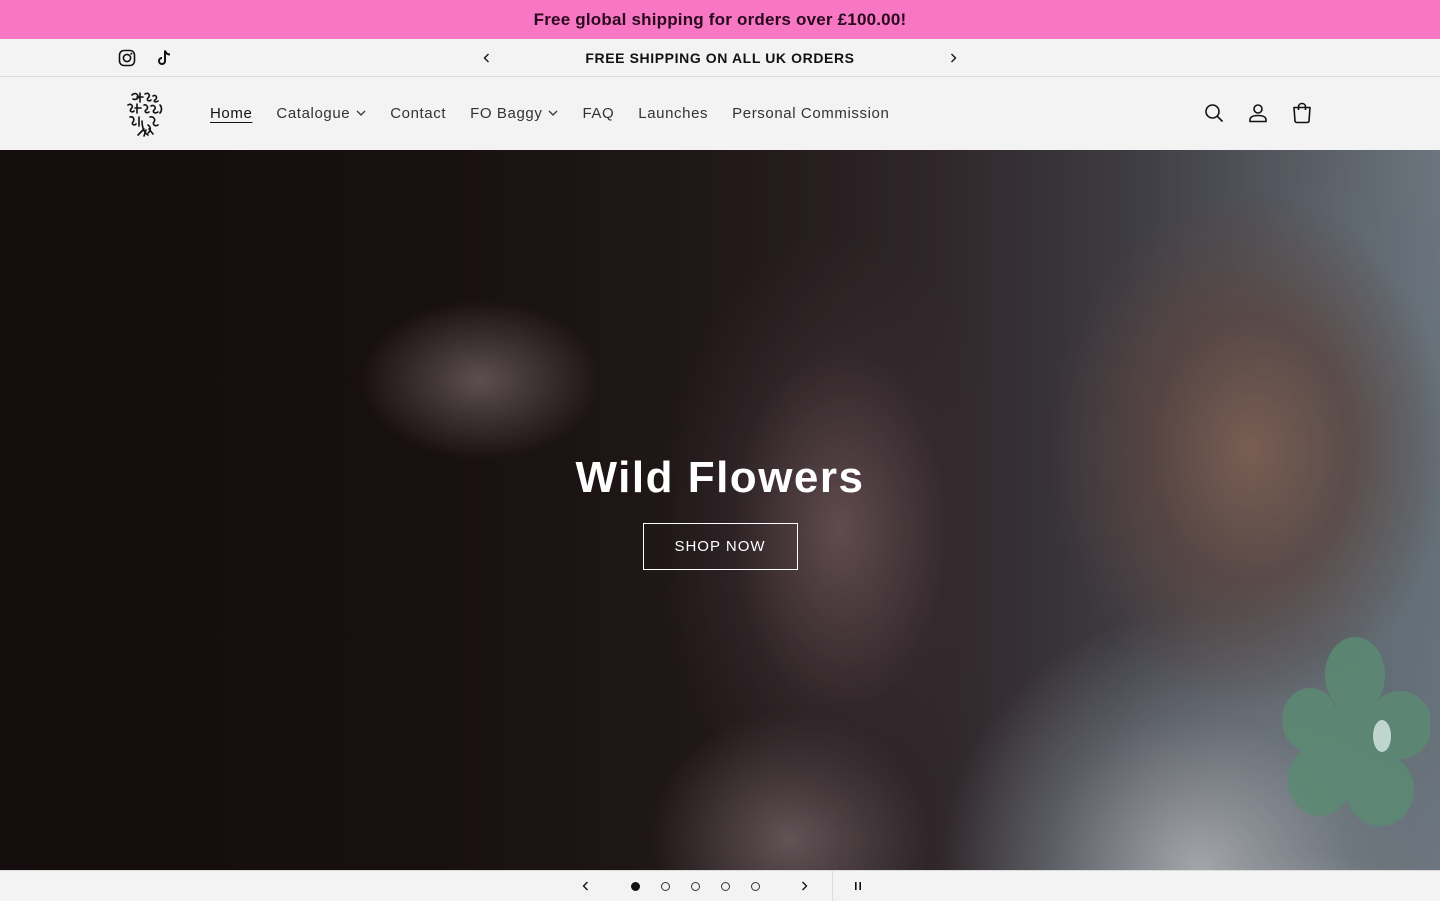 The height and width of the screenshot is (901, 1440). I want to click on nav-item-label: Home, so click(231, 113).